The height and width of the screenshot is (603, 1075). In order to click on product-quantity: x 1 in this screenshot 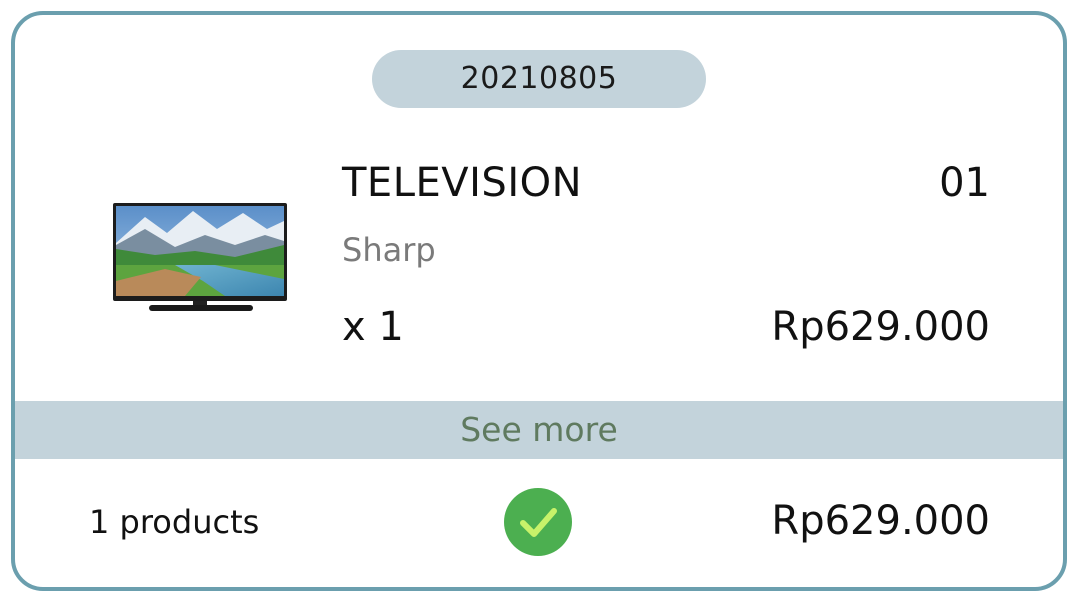, I will do `click(373, 327)`.